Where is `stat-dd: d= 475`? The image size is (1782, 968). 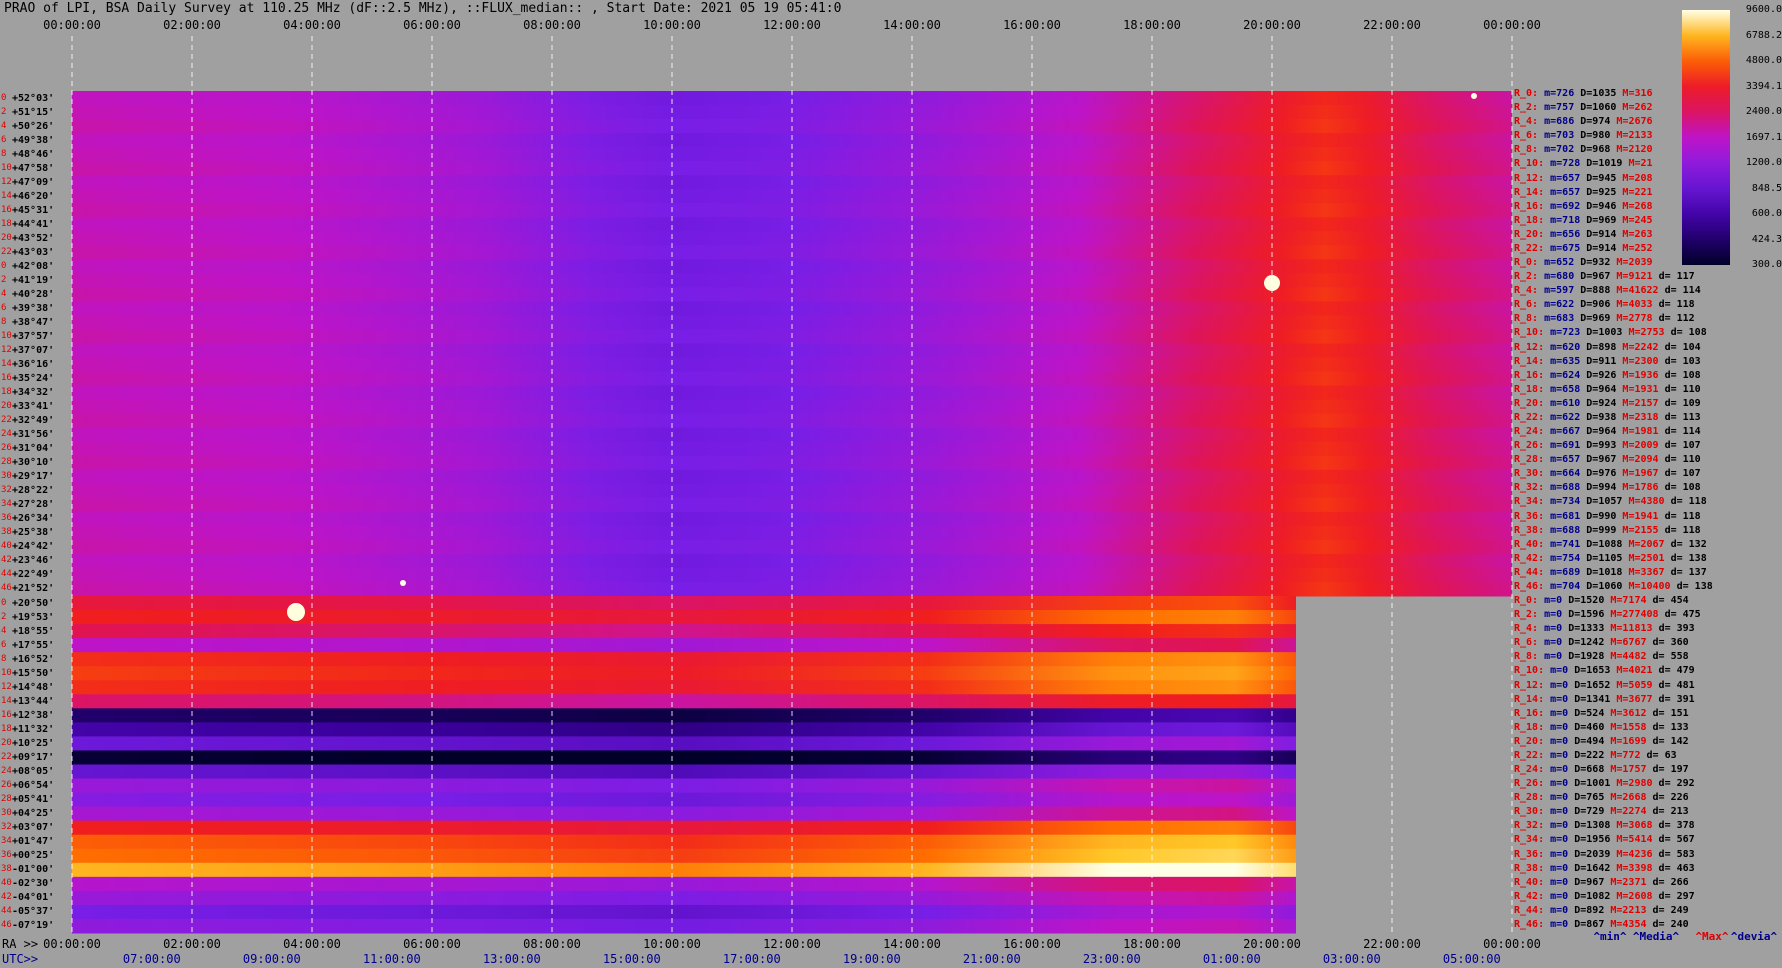
stat-dd: d= 475 is located at coordinates (1682, 615).